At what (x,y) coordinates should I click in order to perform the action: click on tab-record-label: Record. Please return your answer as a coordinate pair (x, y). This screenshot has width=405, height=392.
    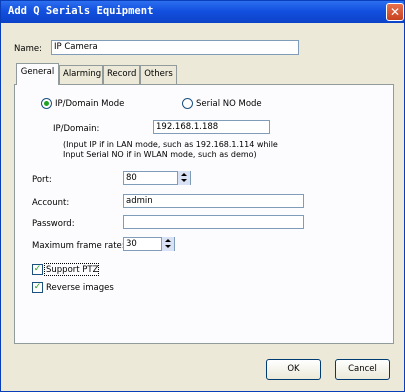
    Looking at the image, I should click on (122, 74).